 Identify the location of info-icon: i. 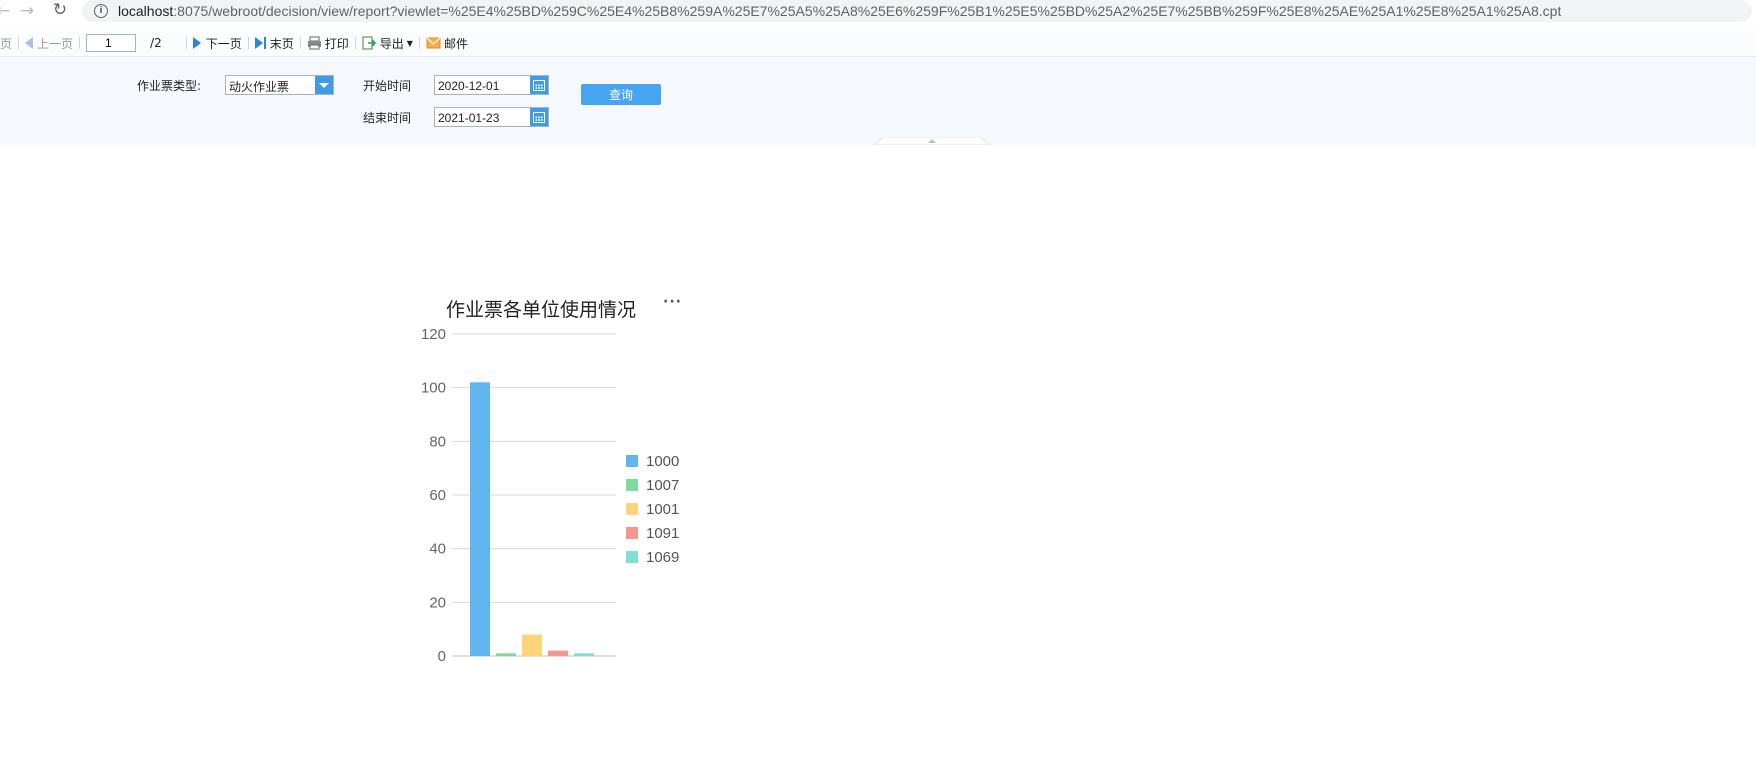
(101, 11).